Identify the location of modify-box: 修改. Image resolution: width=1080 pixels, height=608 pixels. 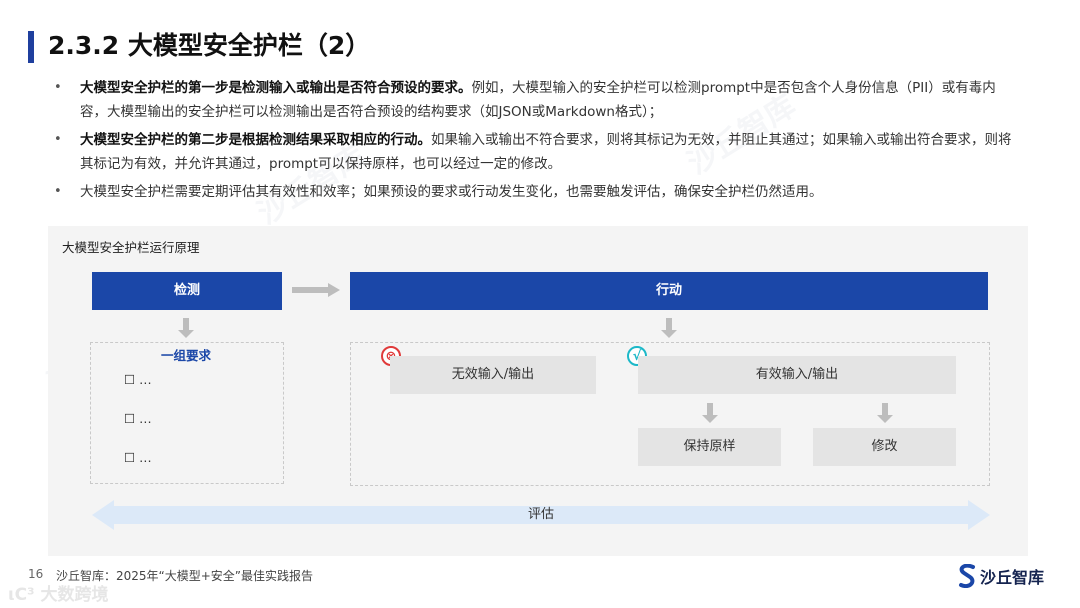
(884, 447).